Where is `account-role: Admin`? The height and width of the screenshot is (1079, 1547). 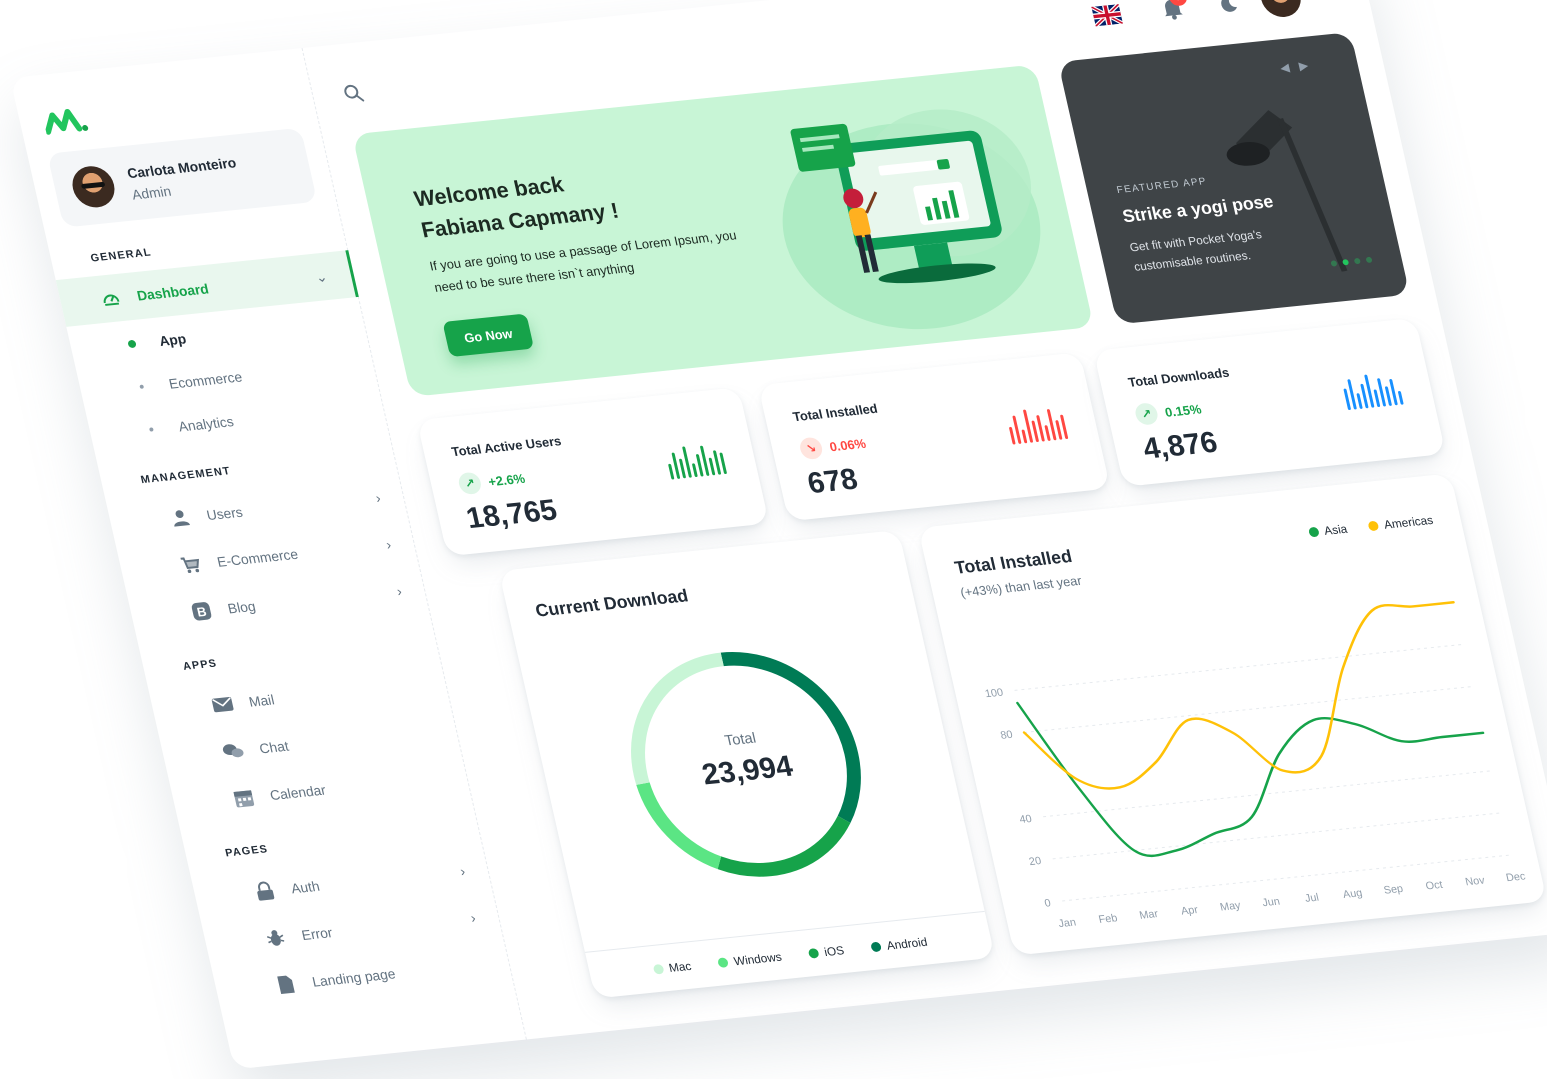 account-role: Admin is located at coordinates (151, 193).